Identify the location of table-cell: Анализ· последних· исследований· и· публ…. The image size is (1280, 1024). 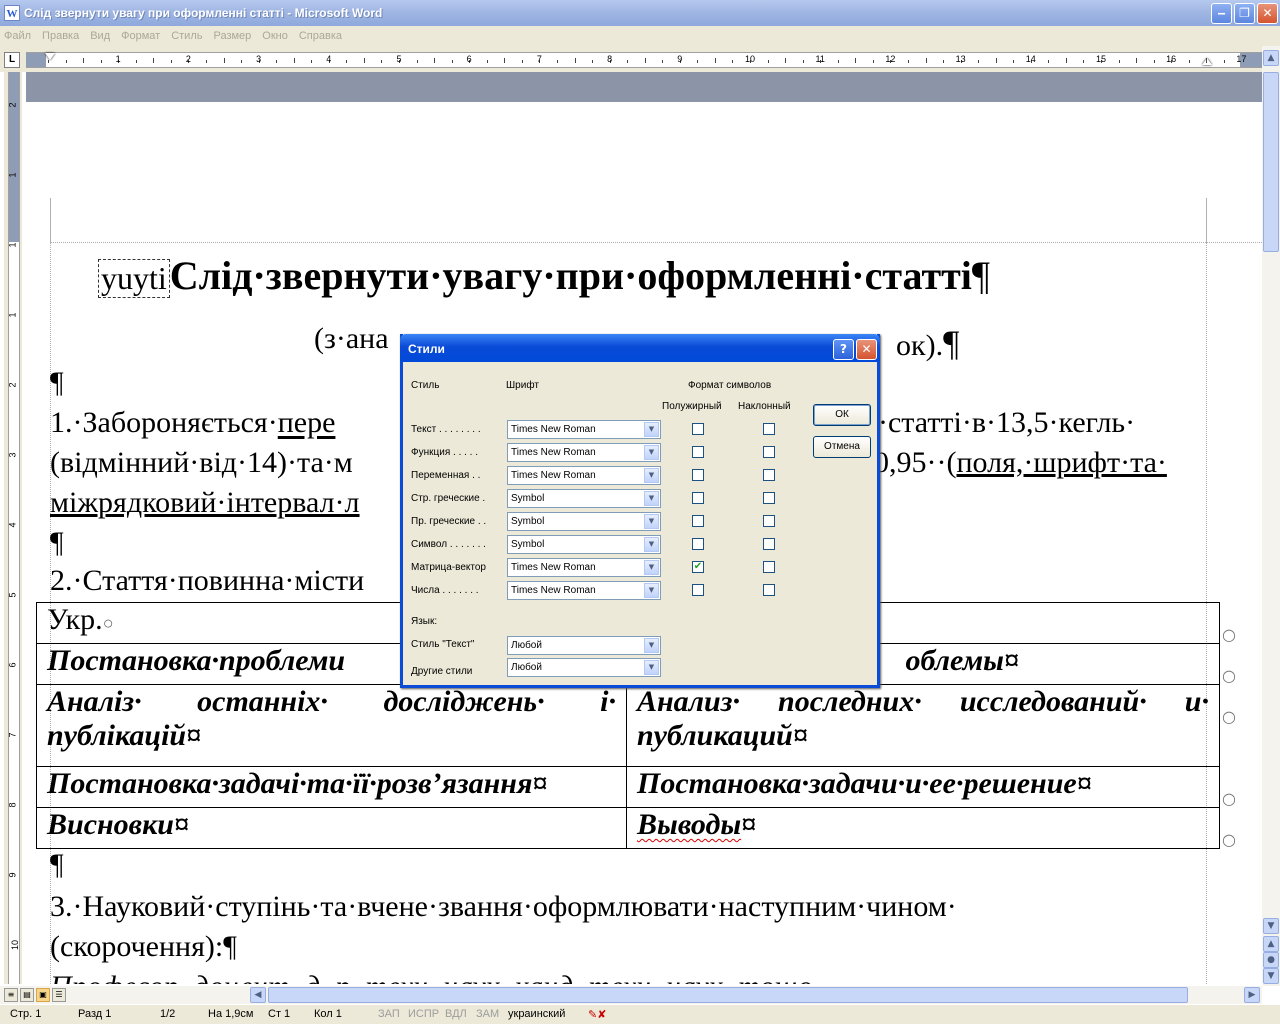
(923, 725).